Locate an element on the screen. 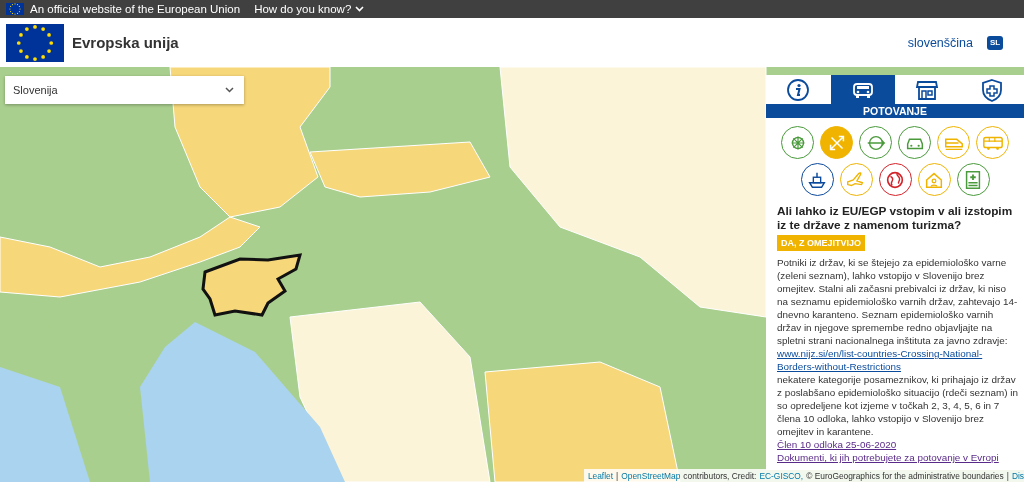 This screenshot has height=482, width=1024. attribution-text: © EuroGeographics for the administrative boundaries is located at coordinates (905, 475).